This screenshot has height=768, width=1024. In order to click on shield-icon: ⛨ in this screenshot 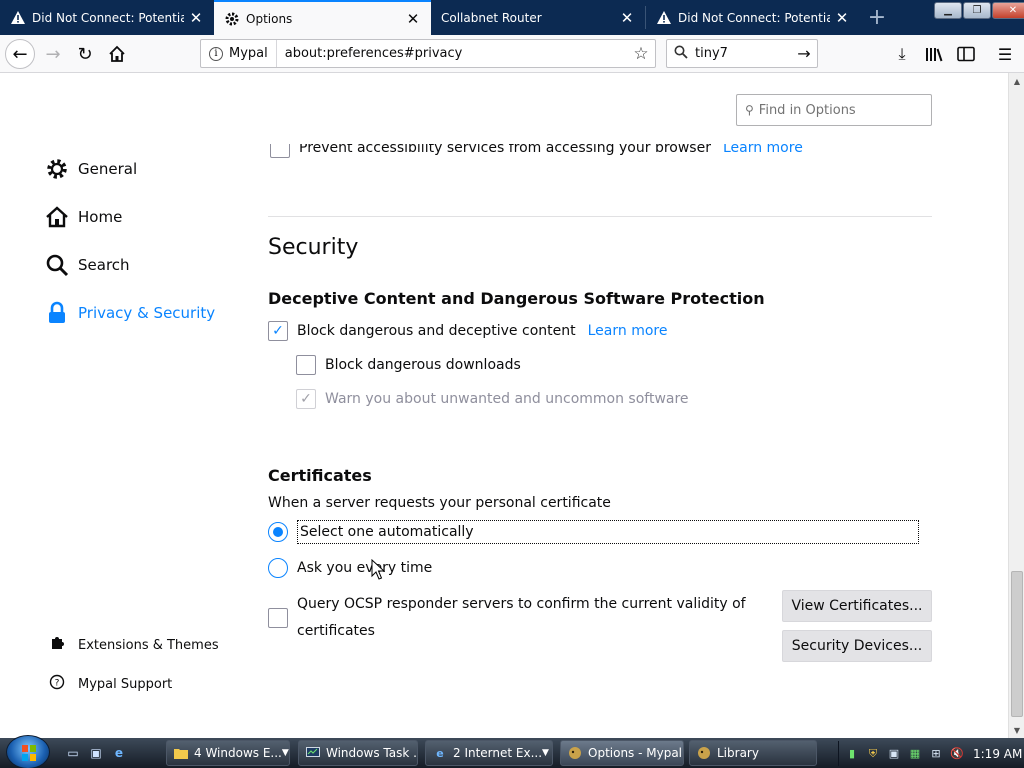, I will do `click(873, 754)`.